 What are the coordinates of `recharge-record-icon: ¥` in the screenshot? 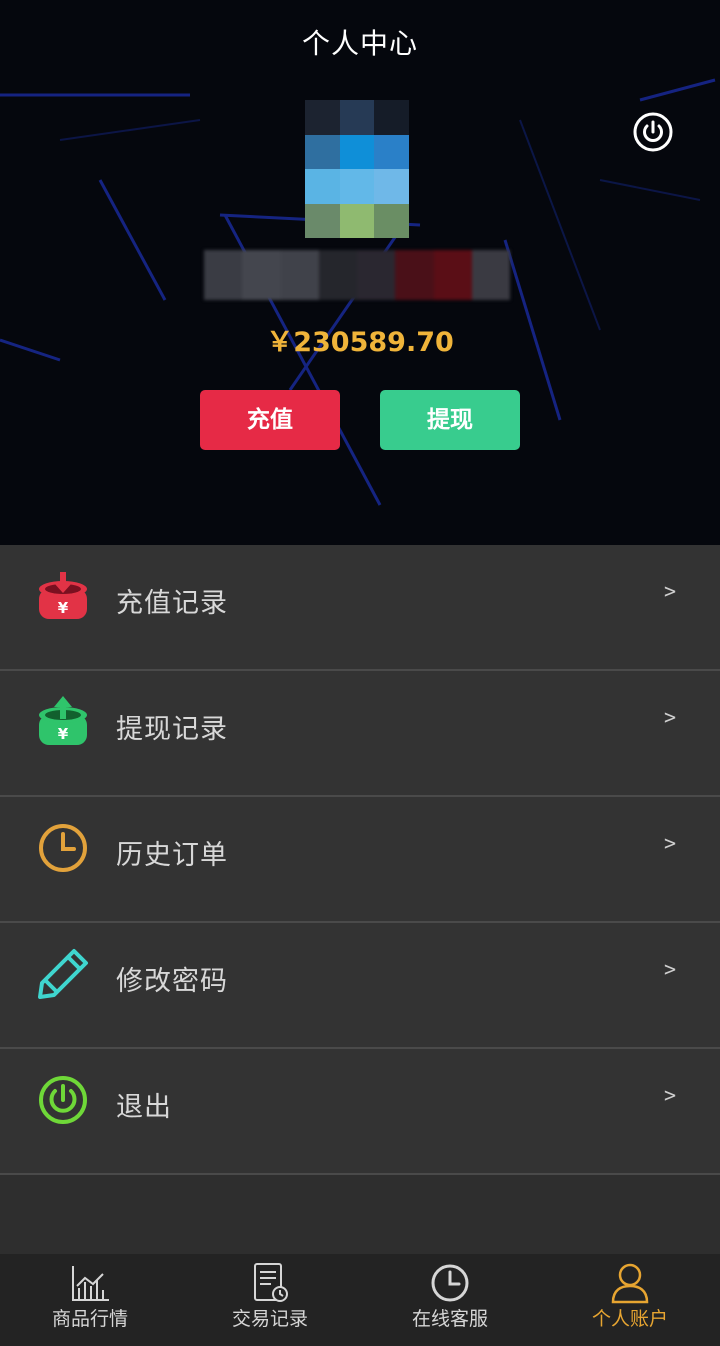 It's located at (63, 595).